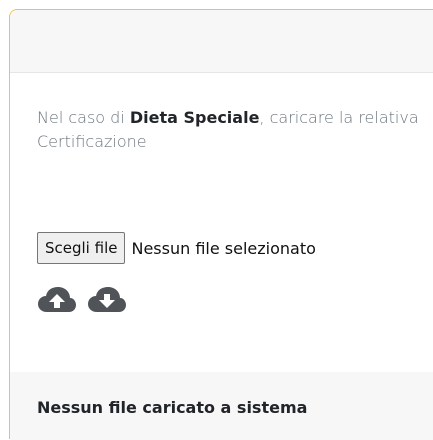  I want to click on cloud-download-icon, so click(107, 300).